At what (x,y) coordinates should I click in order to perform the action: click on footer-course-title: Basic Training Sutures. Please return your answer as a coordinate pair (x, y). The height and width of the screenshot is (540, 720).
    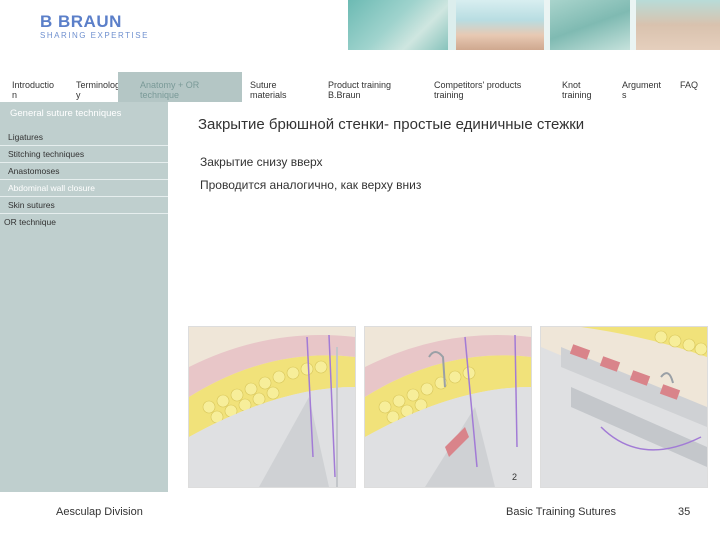
    Looking at the image, I should click on (561, 512).